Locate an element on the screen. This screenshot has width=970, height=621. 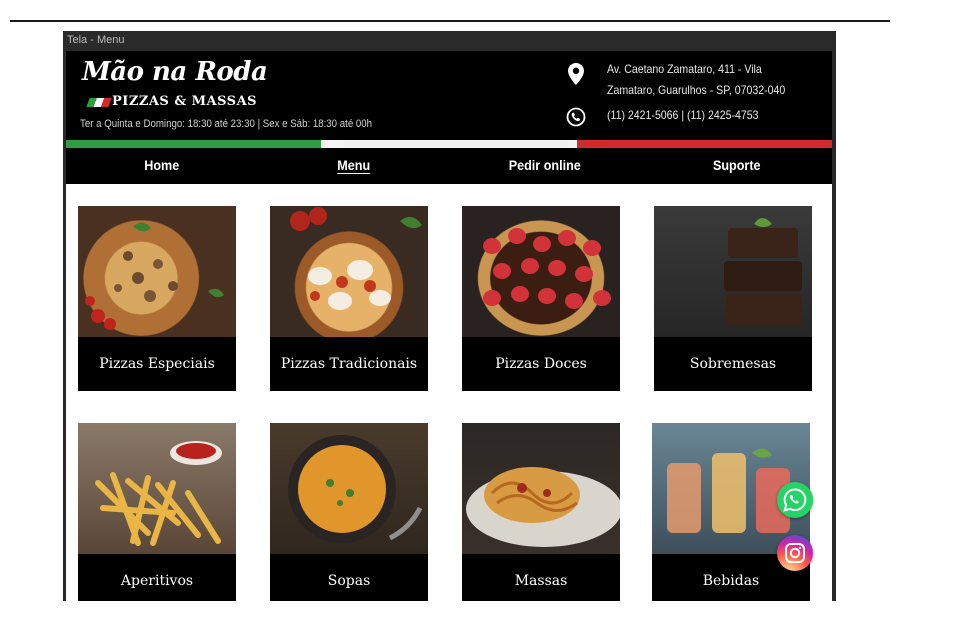
stripe-red is located at coordinates (704, 144).